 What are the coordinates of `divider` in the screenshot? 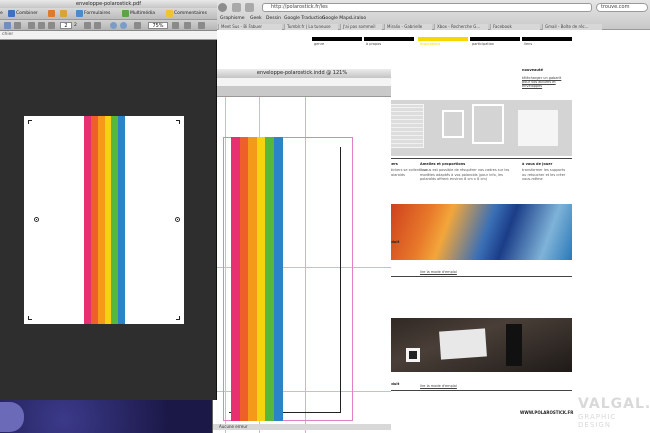 It's located at (476, 390).